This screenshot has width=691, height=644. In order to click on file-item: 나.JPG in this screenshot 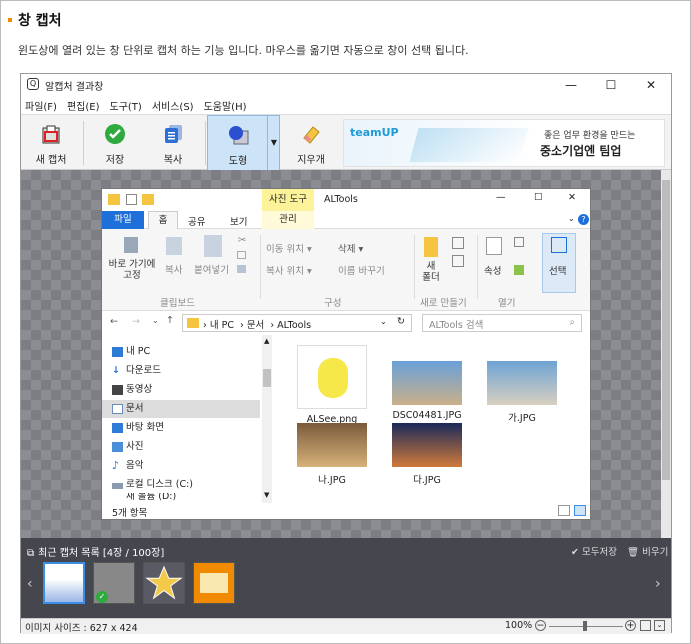, I will do `click(332, 454)`.